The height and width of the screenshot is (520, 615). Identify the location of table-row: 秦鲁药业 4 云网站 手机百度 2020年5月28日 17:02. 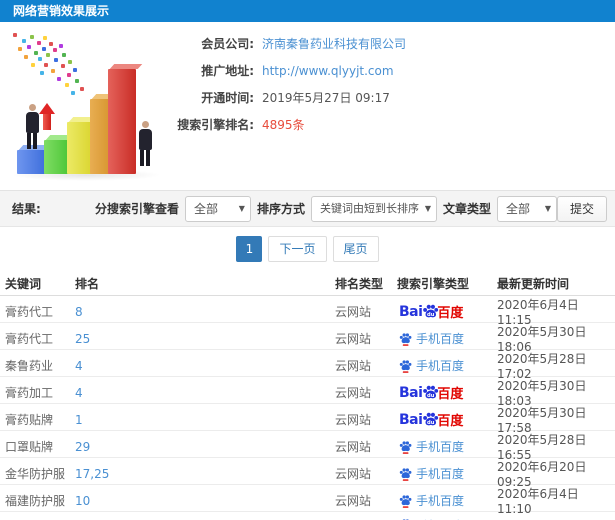
(307, 365).